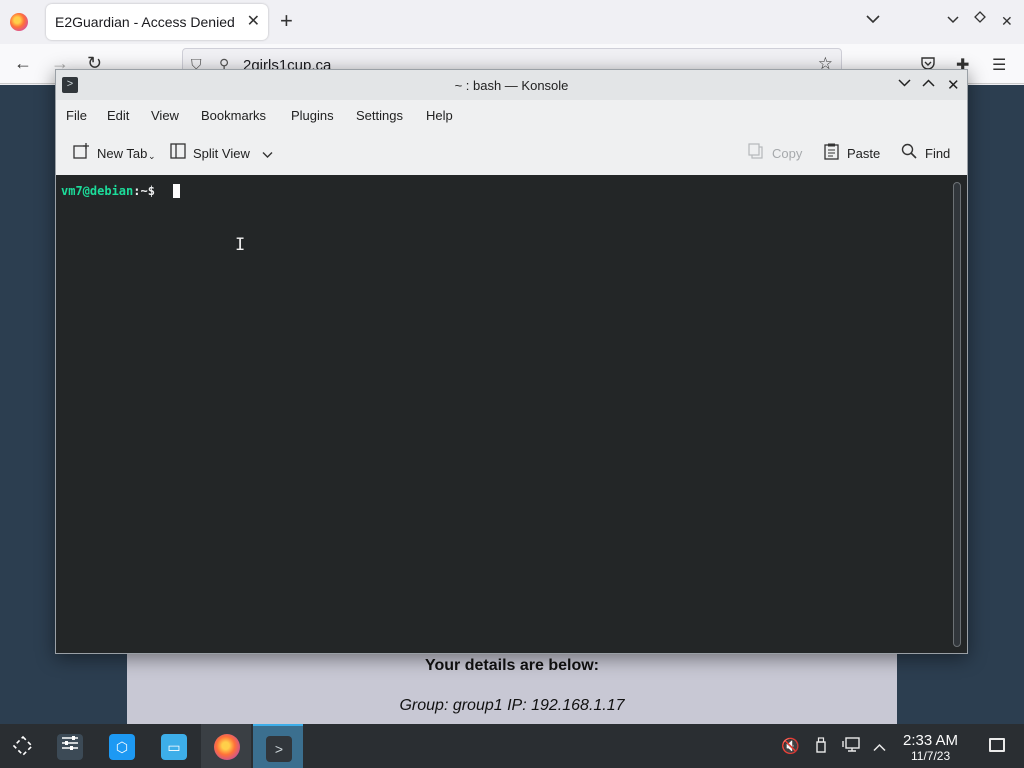 The image size is (1024, 768). What do you see at coordinates (312, 115) in the screenshot?
I see `menu-plugins: Plugins` at bounding box center [312, 115].